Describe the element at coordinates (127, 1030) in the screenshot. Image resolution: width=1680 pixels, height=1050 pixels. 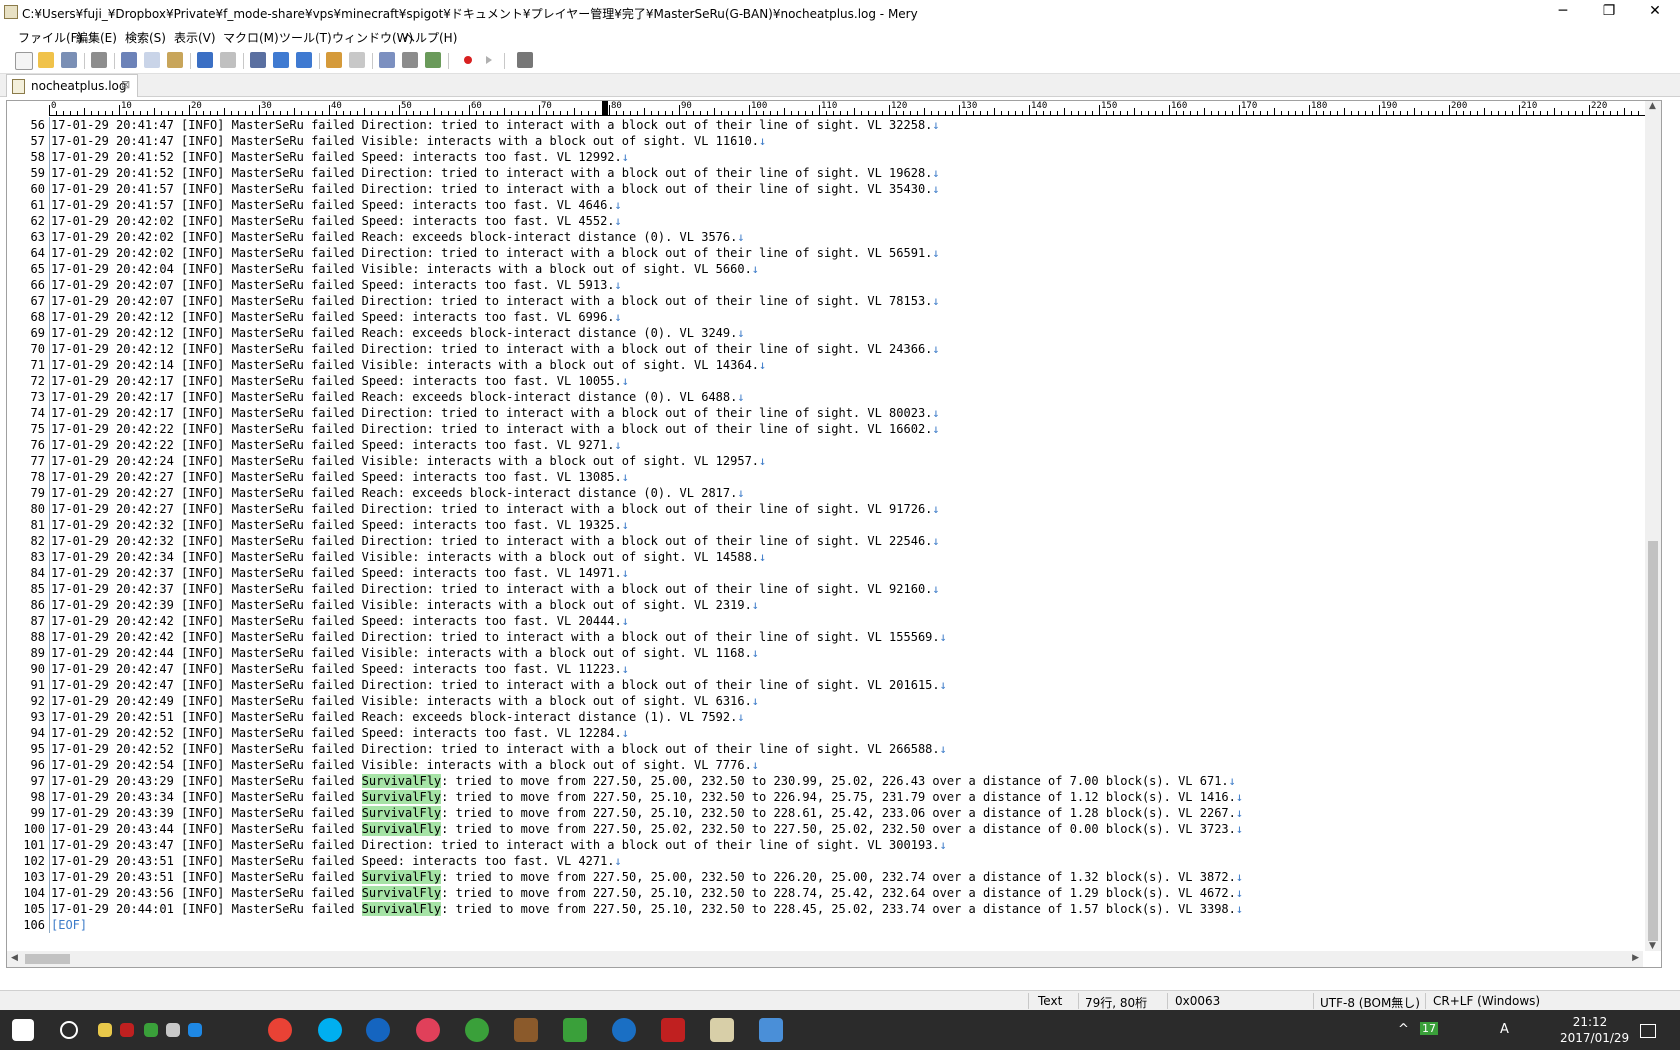
I see `filezilla-small-icon` at that location.